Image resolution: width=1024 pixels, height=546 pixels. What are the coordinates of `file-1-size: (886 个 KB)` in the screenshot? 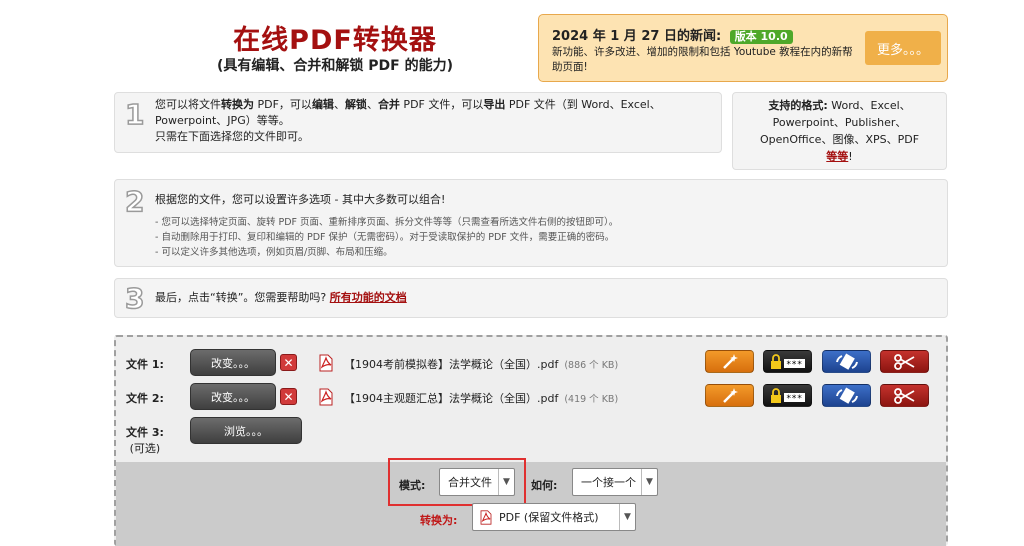 It's located at (591, 365).